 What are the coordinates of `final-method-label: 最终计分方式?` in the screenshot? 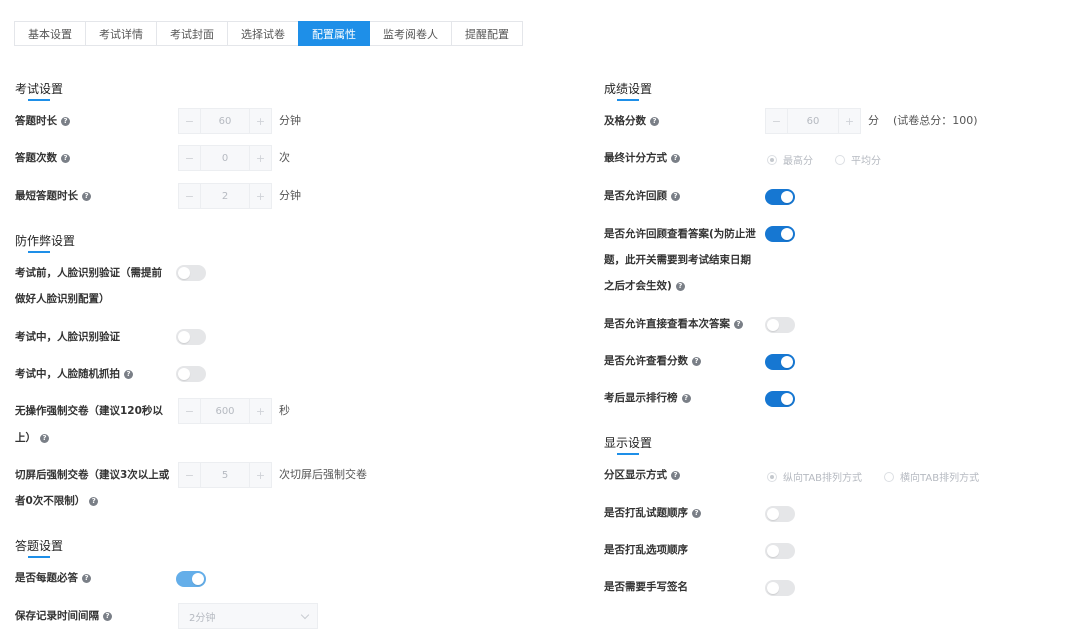 It's located at (642, 158).